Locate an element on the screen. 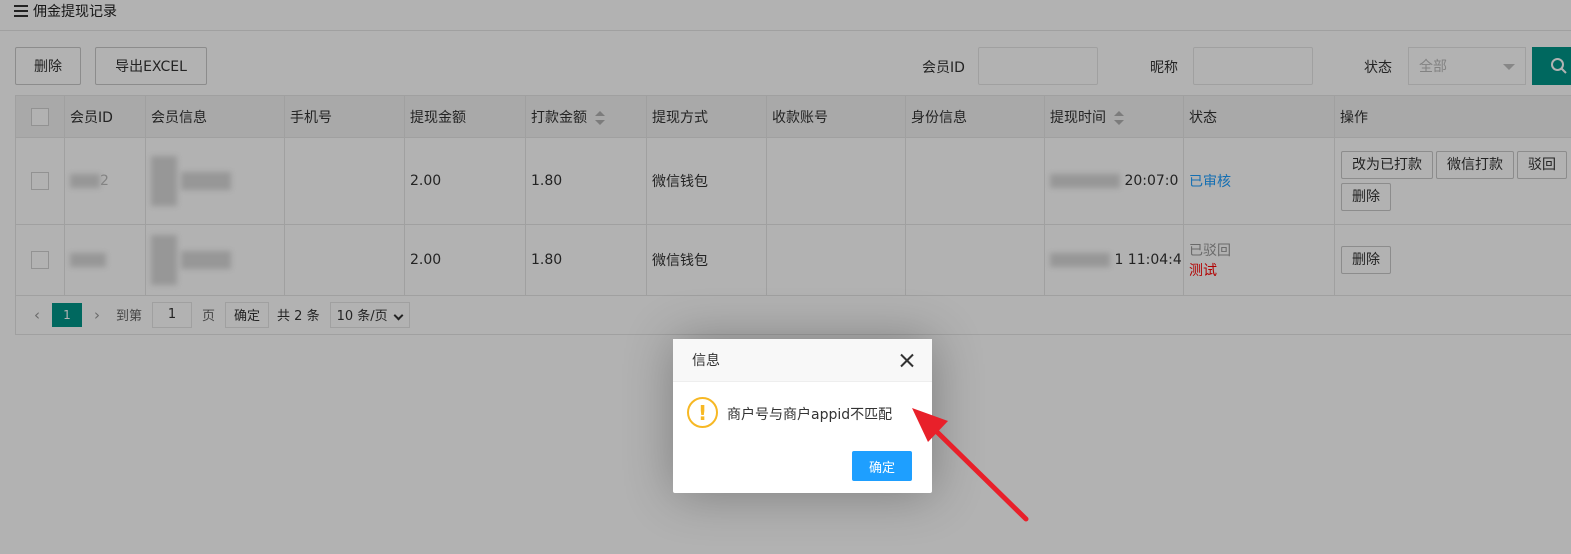 Image resolution: width=1571 pixels, height=554 pixels. info-dialog: 信息 ! 商户号与商户appid不匹配 确定 is located at coordinates (802, 416).